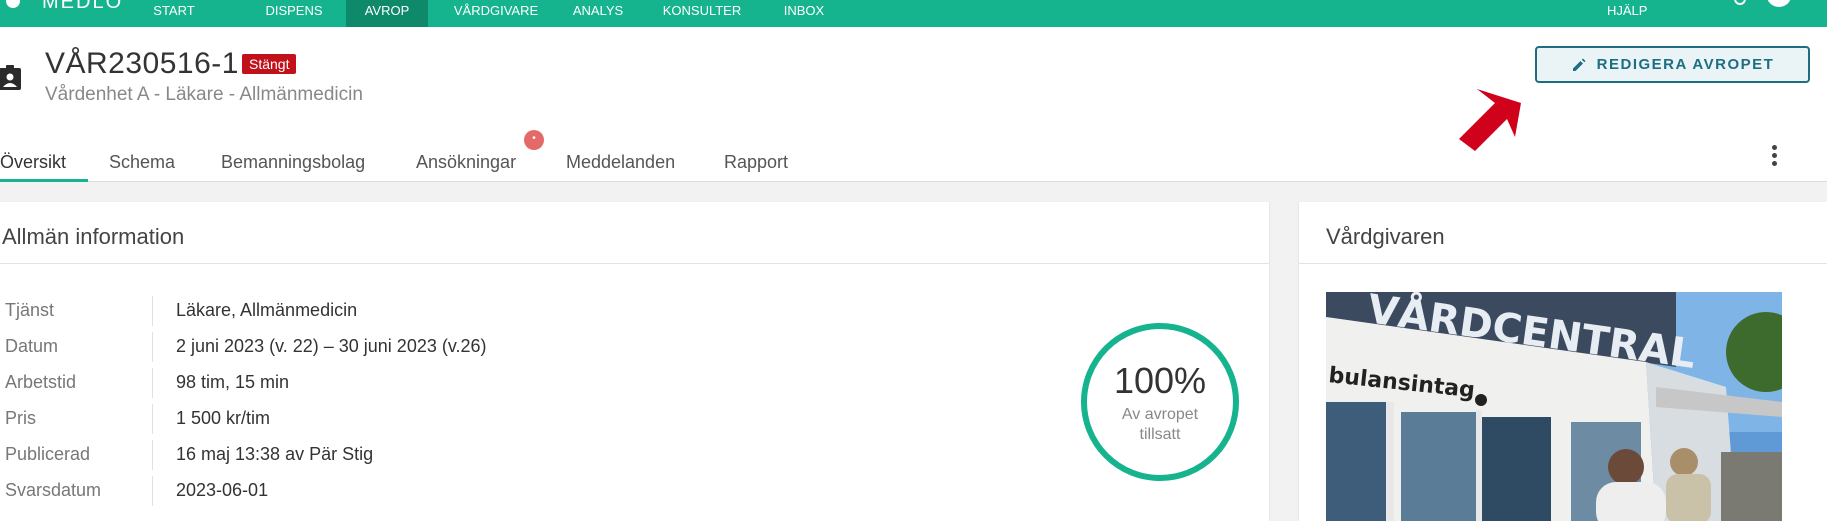 The image size is (1827, 521). What do you see at coordinates (142, 162) in the screenshot?
I see `tab-schema: Schema` at bounding box center [142, 162].